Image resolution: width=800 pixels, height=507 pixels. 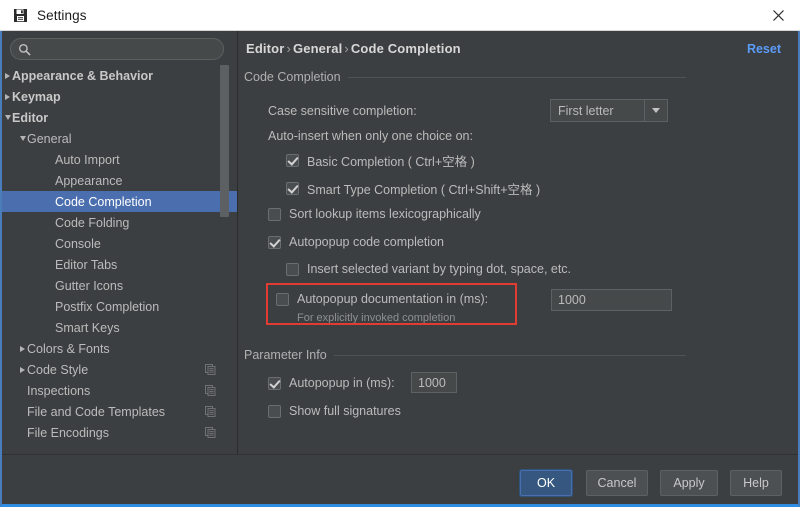 I want to click on sidebar-item-appearance-behavior: Appearance & Behavior, so click(x=120, y=75).